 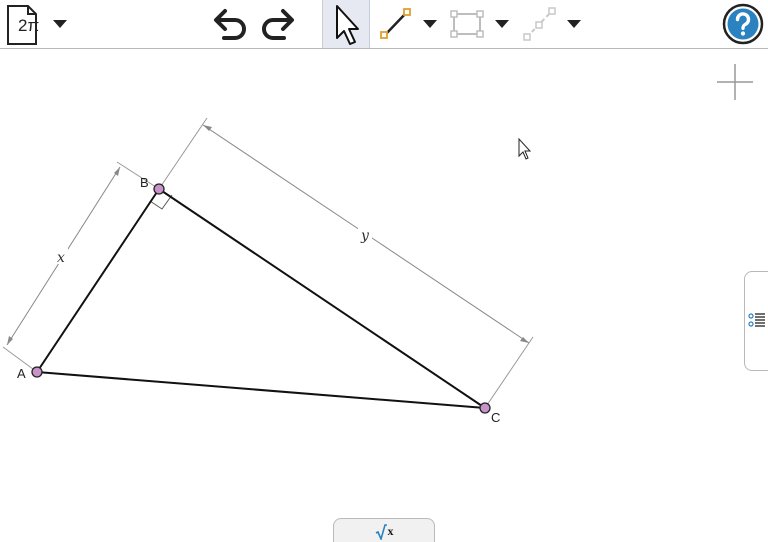 I want to click on zoom-in-button, so click(x=735, y=82).